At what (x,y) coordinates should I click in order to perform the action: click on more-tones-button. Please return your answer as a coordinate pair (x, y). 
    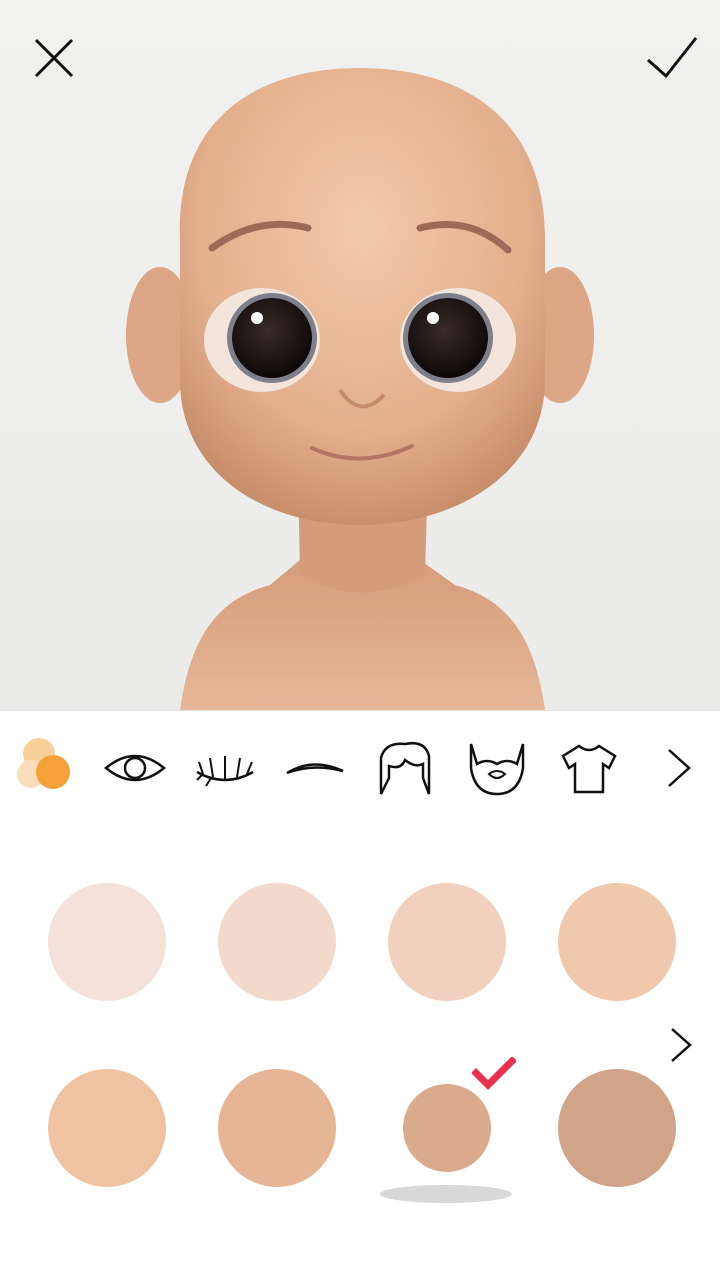
    Looking at the image, I should click on (680, 1045).